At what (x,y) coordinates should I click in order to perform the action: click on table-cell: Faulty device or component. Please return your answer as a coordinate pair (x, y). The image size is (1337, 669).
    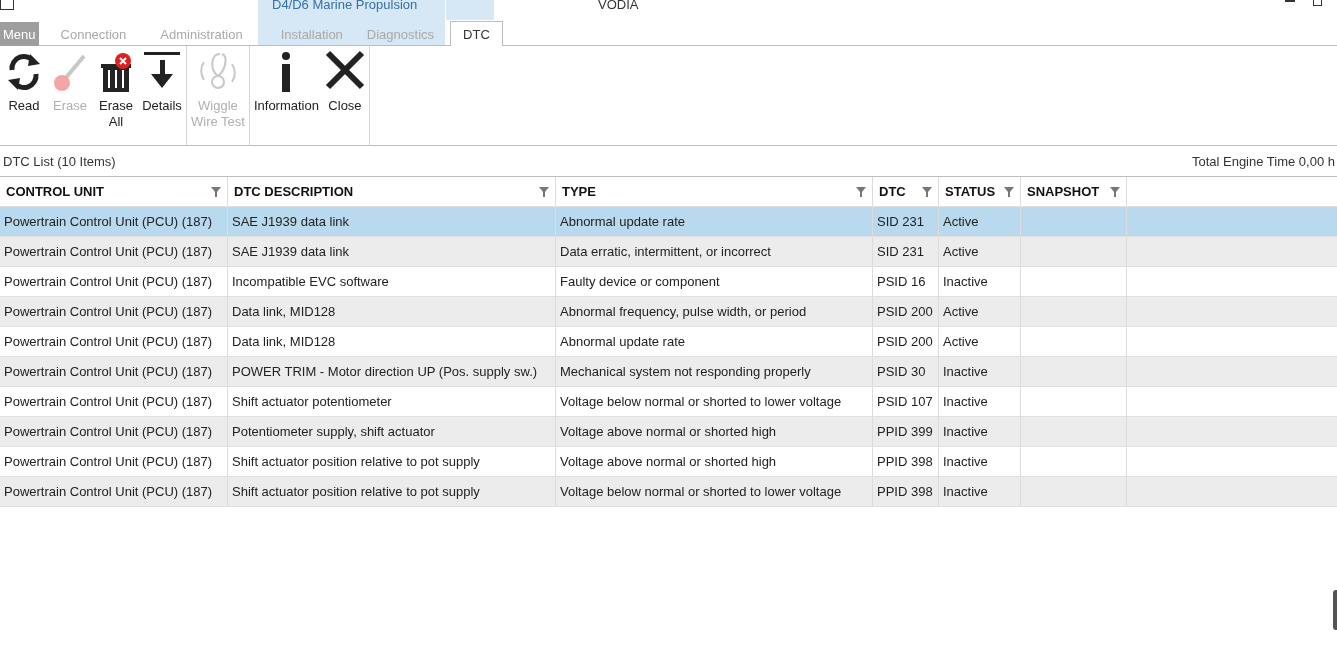
    Looking at the image, I should click on (714, 281).